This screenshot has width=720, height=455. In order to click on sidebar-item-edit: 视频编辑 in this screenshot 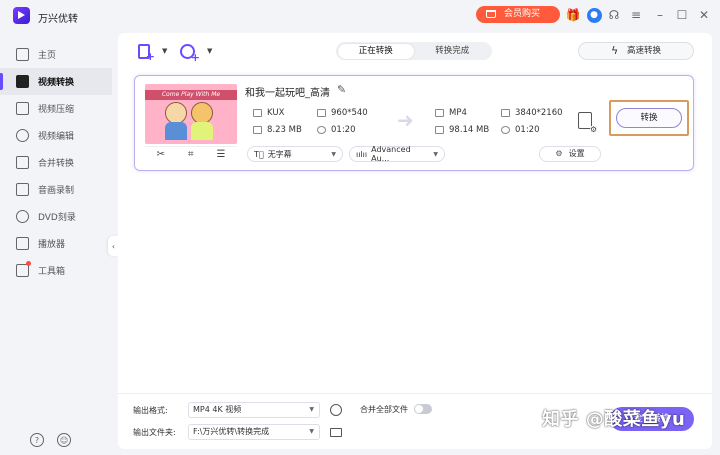, I will do `click(56, 135)`.